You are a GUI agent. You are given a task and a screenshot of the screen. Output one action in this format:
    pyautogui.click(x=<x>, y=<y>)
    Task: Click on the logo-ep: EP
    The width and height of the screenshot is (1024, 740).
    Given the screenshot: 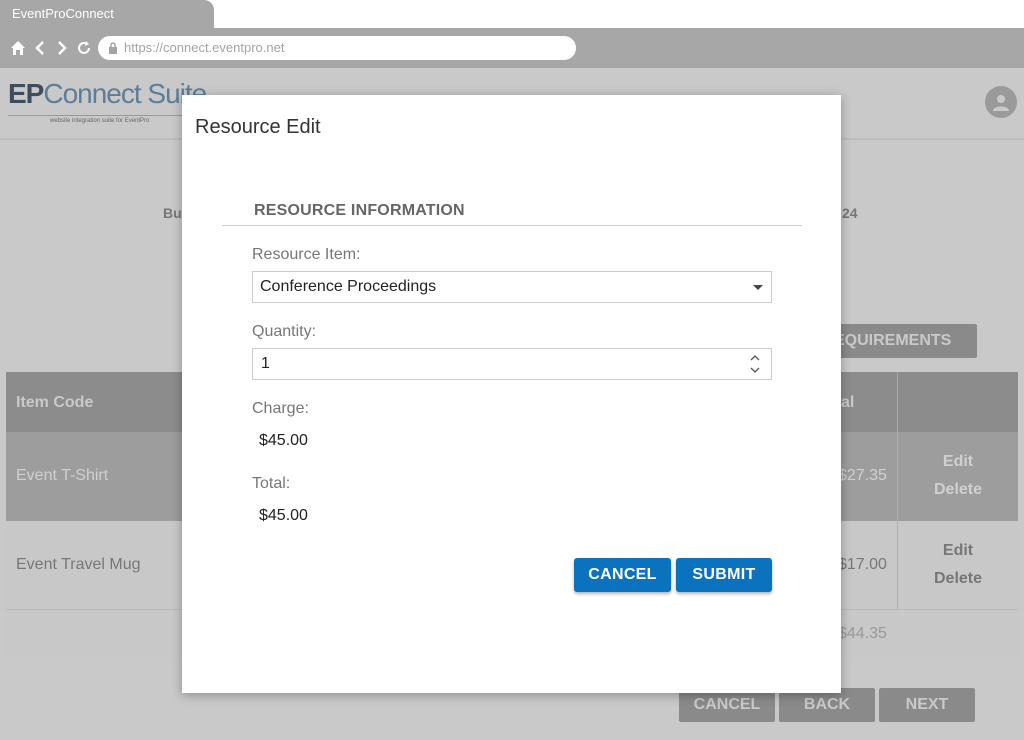 What is the action you would take?
    pyautogui.click(x=26, y=93)
    